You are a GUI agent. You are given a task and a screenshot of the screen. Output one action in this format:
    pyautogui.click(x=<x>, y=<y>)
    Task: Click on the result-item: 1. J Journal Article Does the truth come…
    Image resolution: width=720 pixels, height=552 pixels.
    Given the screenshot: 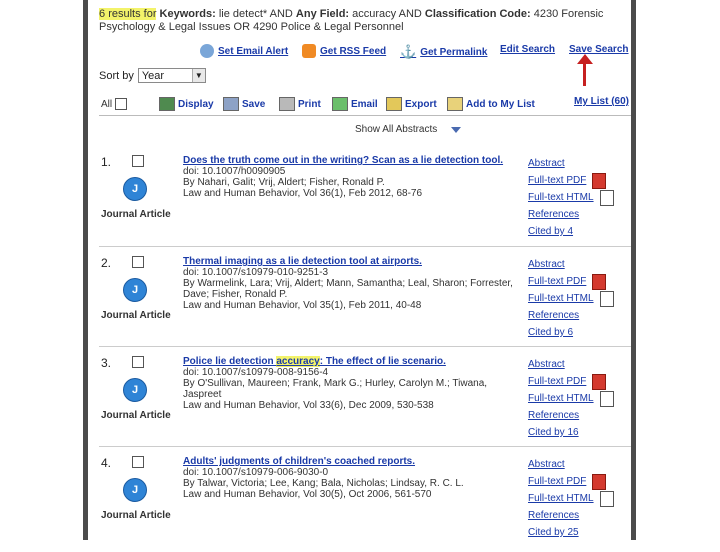 What is the action you would take?
    pyautogui.click(x=365, y=203)
    